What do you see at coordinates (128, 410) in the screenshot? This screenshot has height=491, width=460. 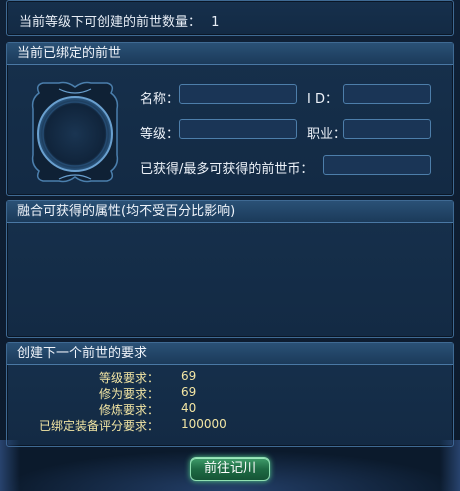 I see `requirement-label: 修炼要求：` at bounding box center [128, 410].